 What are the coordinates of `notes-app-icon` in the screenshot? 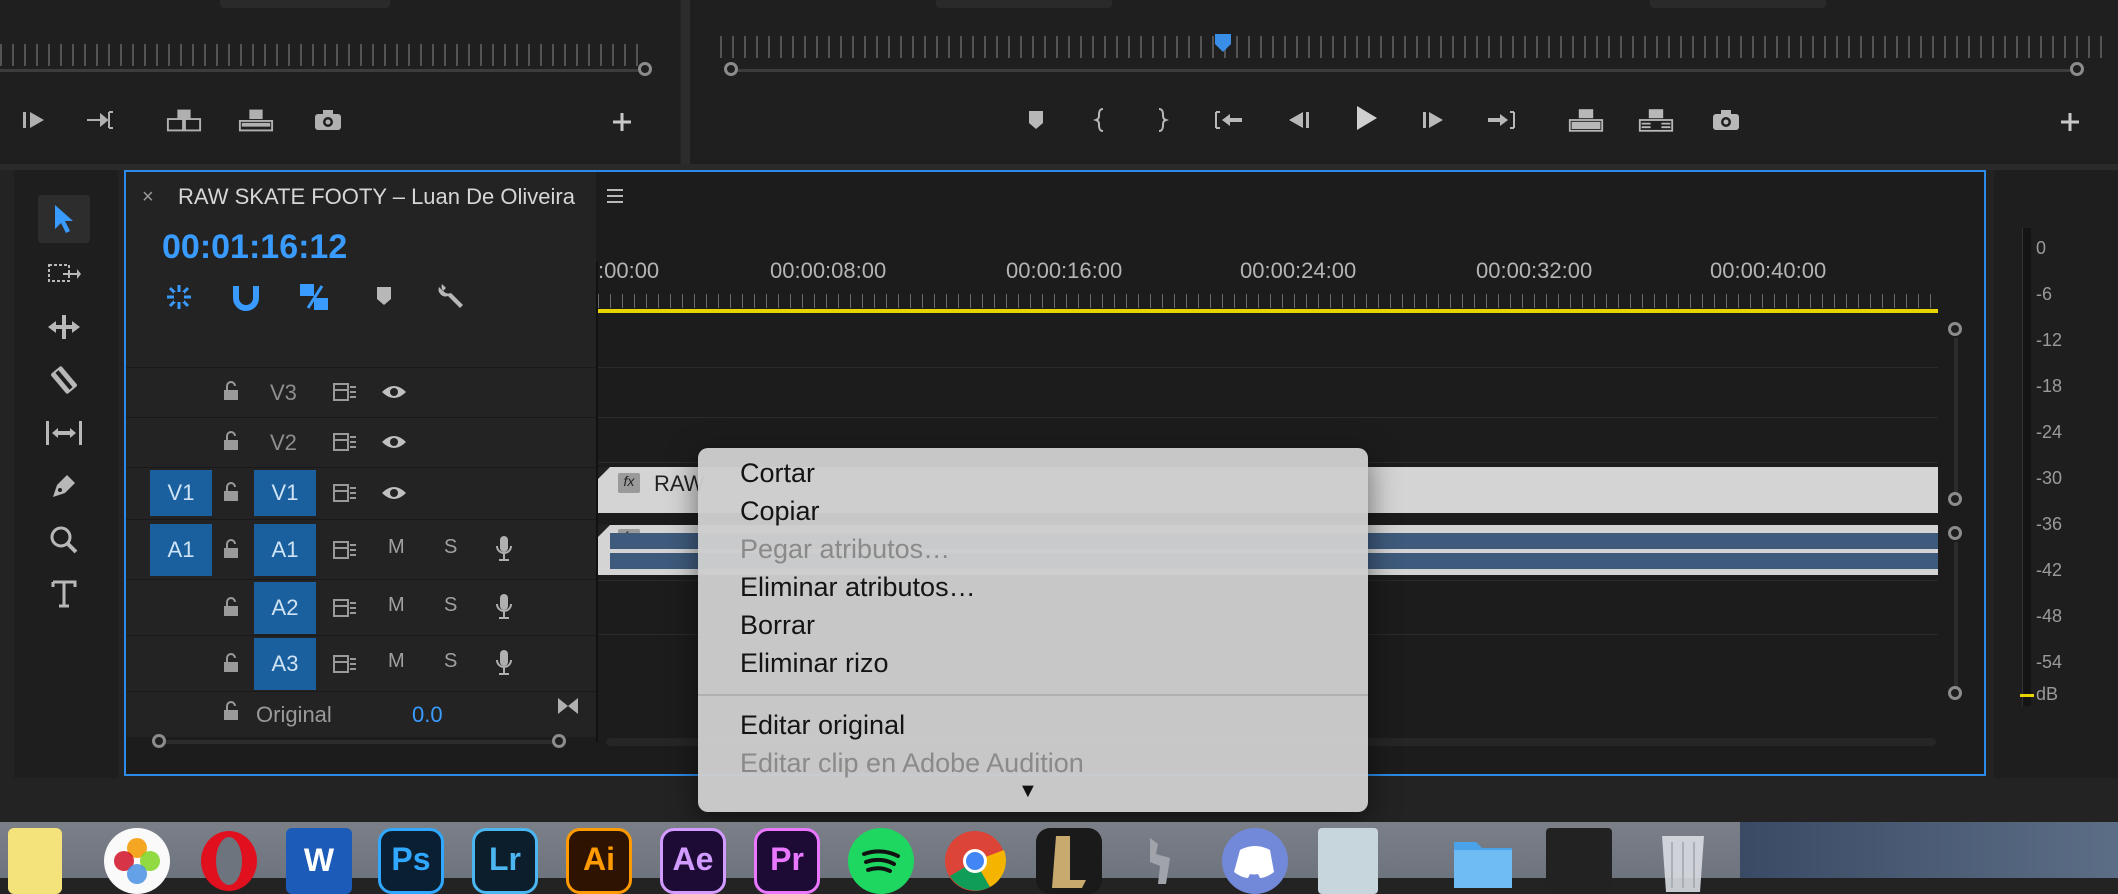 It's located at (35, 861).